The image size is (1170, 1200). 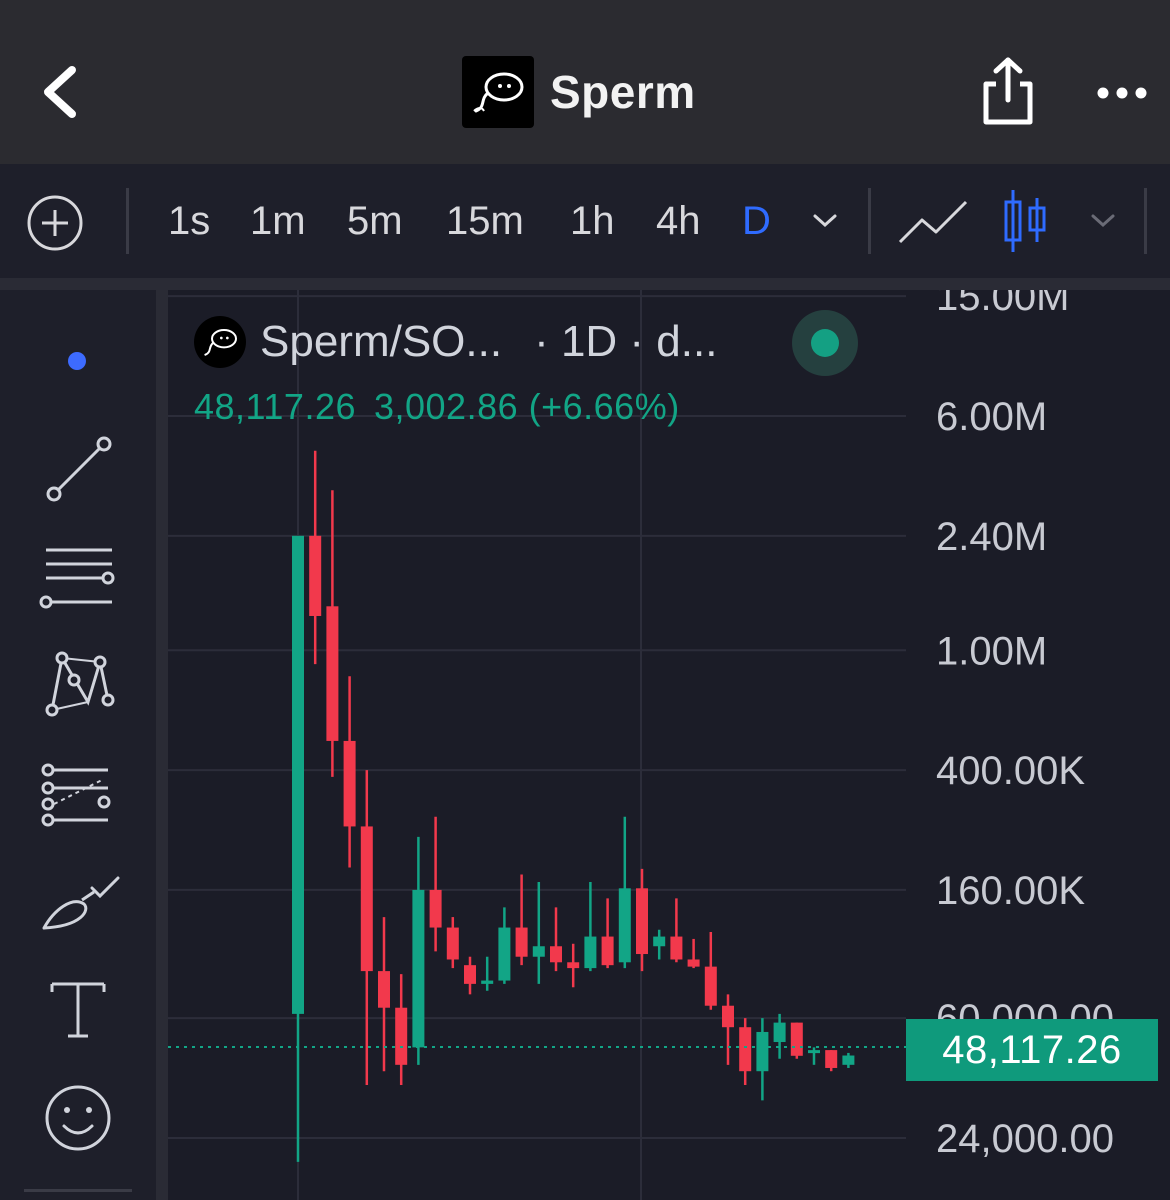 I want to click on live-status-indicator, so click(x=825, y=343).